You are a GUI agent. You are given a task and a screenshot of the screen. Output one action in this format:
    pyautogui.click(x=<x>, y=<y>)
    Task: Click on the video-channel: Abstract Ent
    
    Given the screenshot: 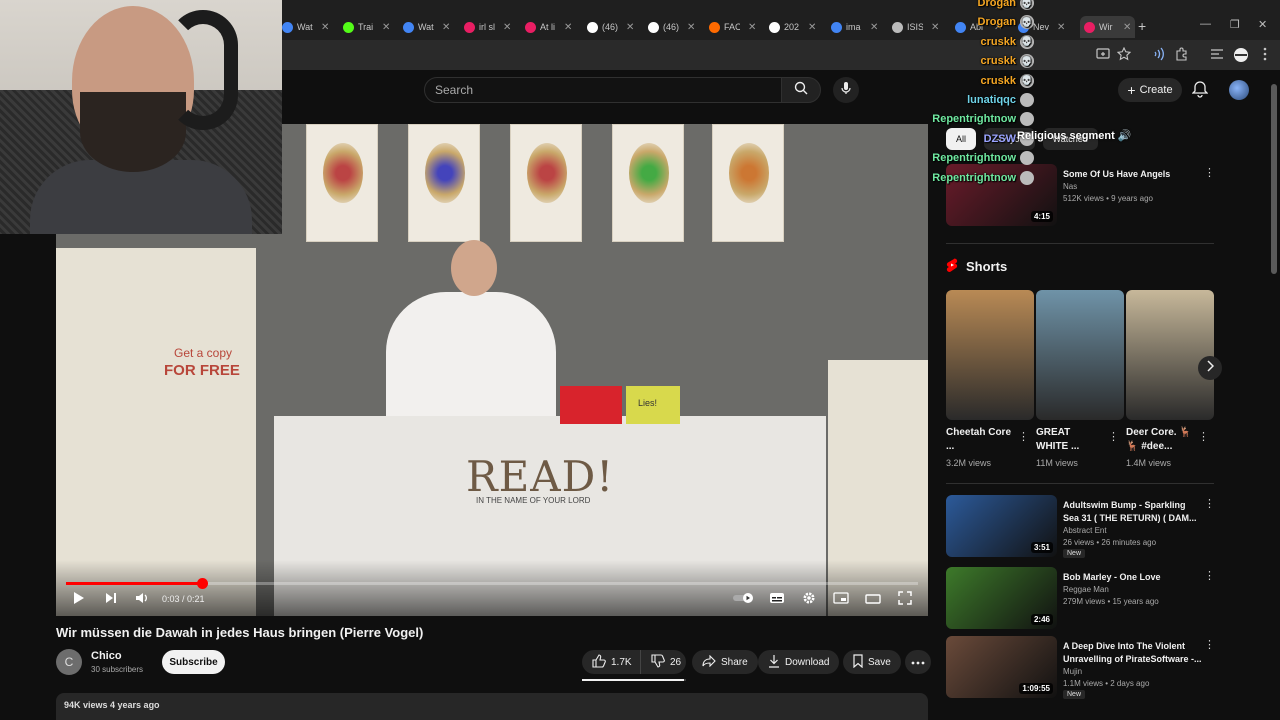 What is the action you would take?
    pyautogui.click(x=1085, y=531)
    